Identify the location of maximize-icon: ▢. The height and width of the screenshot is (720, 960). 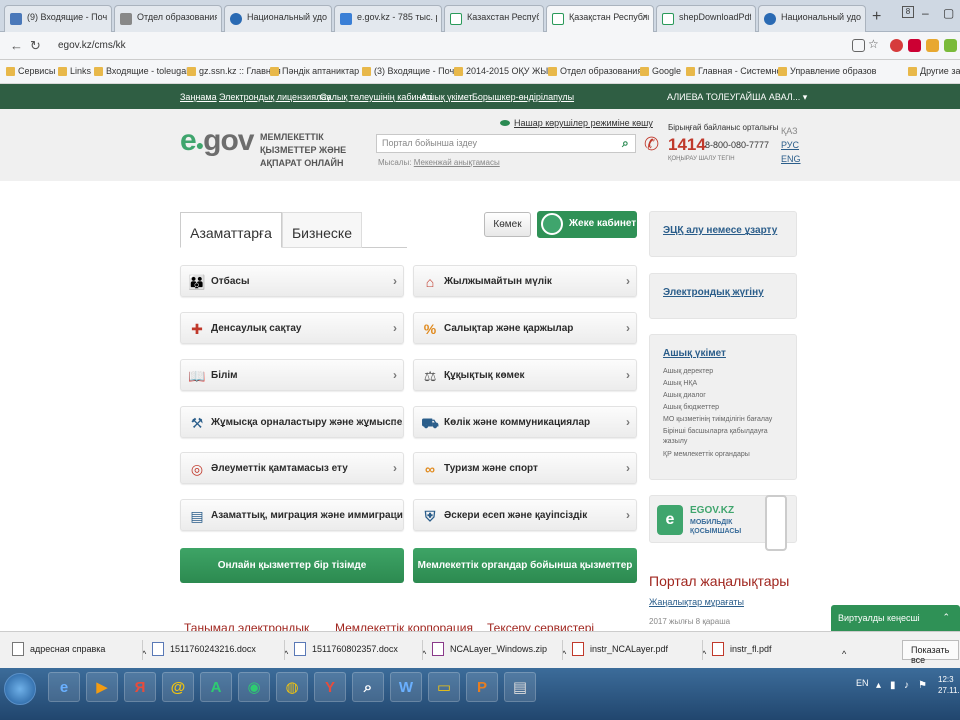
(948, 13).